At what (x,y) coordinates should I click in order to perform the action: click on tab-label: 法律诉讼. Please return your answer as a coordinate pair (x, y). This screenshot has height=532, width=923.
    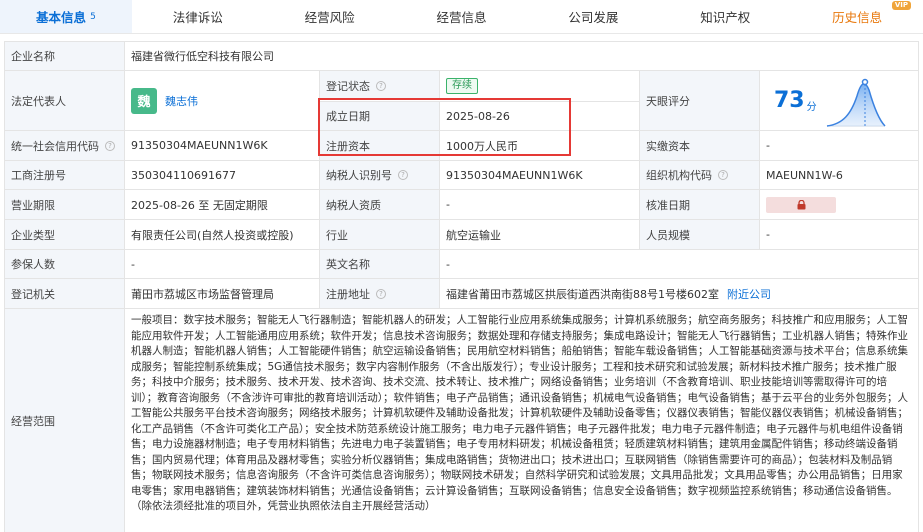
    Looking at the image, I should click on (197, 17).